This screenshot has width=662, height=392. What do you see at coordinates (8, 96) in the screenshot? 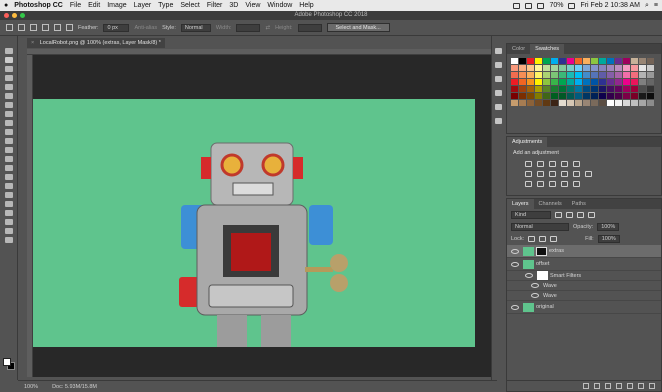
I see `frame-tool-icon` at bounding box center [8, 96].